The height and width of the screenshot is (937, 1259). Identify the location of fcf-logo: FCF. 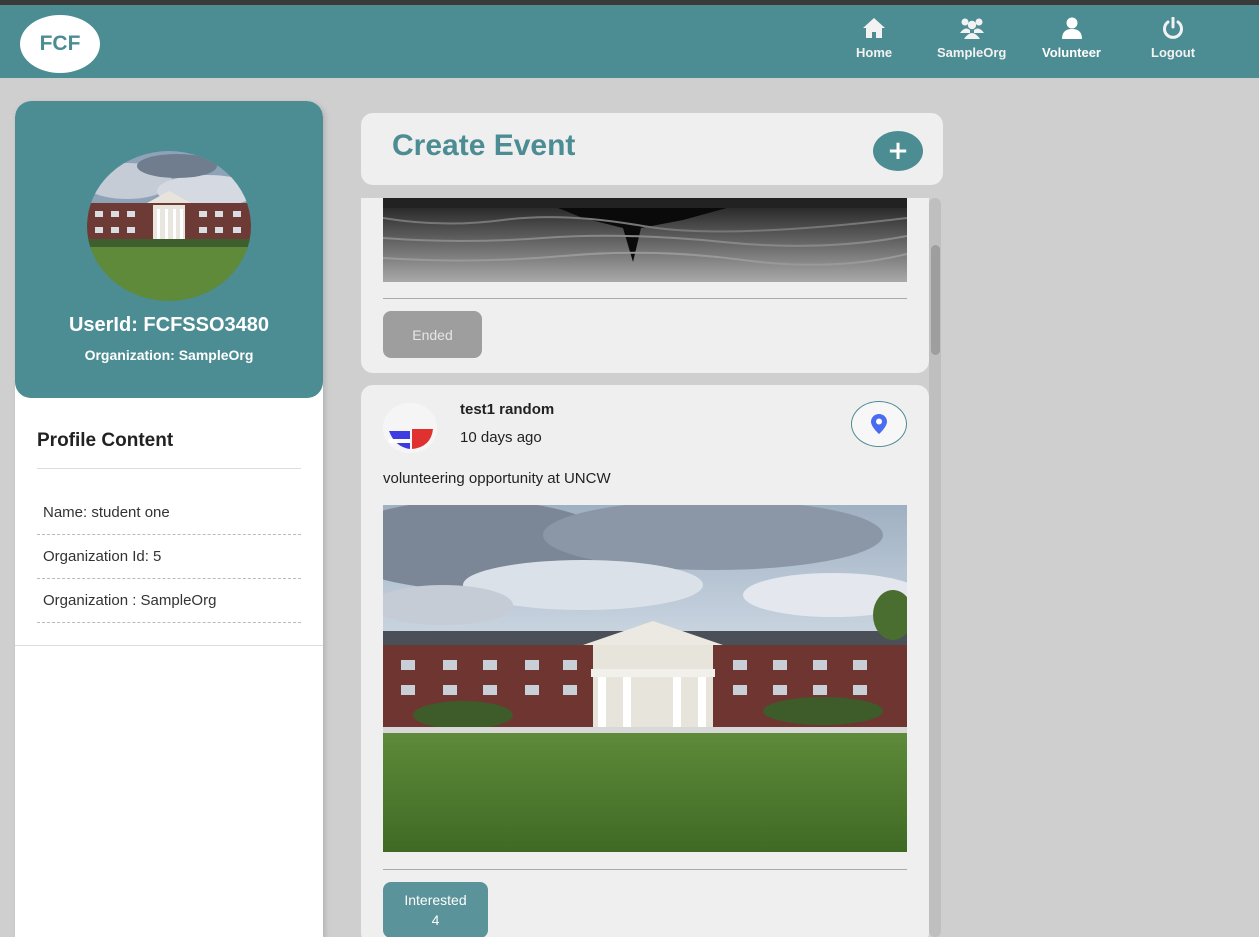
(60, 44).